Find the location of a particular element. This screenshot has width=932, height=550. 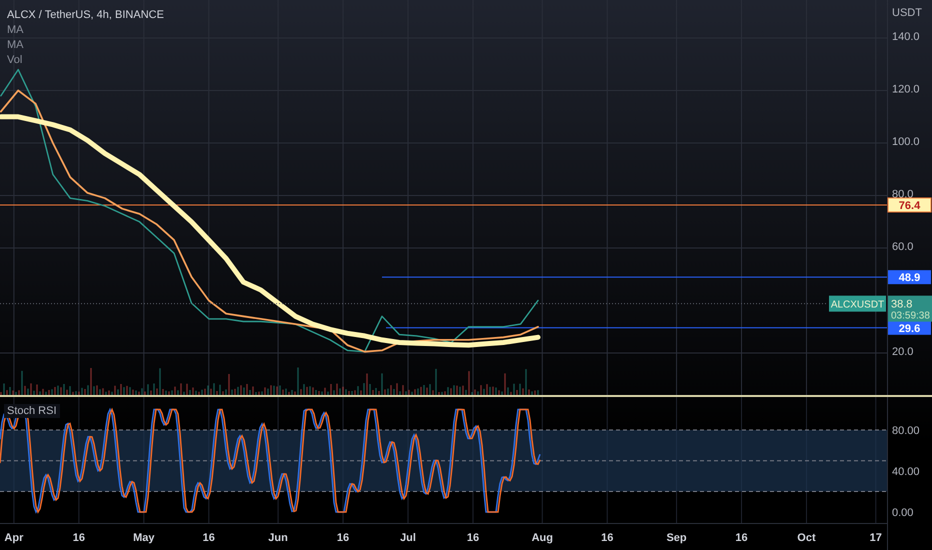

indicator-axis-label: 0.00 is located at coordinates (903, 513).